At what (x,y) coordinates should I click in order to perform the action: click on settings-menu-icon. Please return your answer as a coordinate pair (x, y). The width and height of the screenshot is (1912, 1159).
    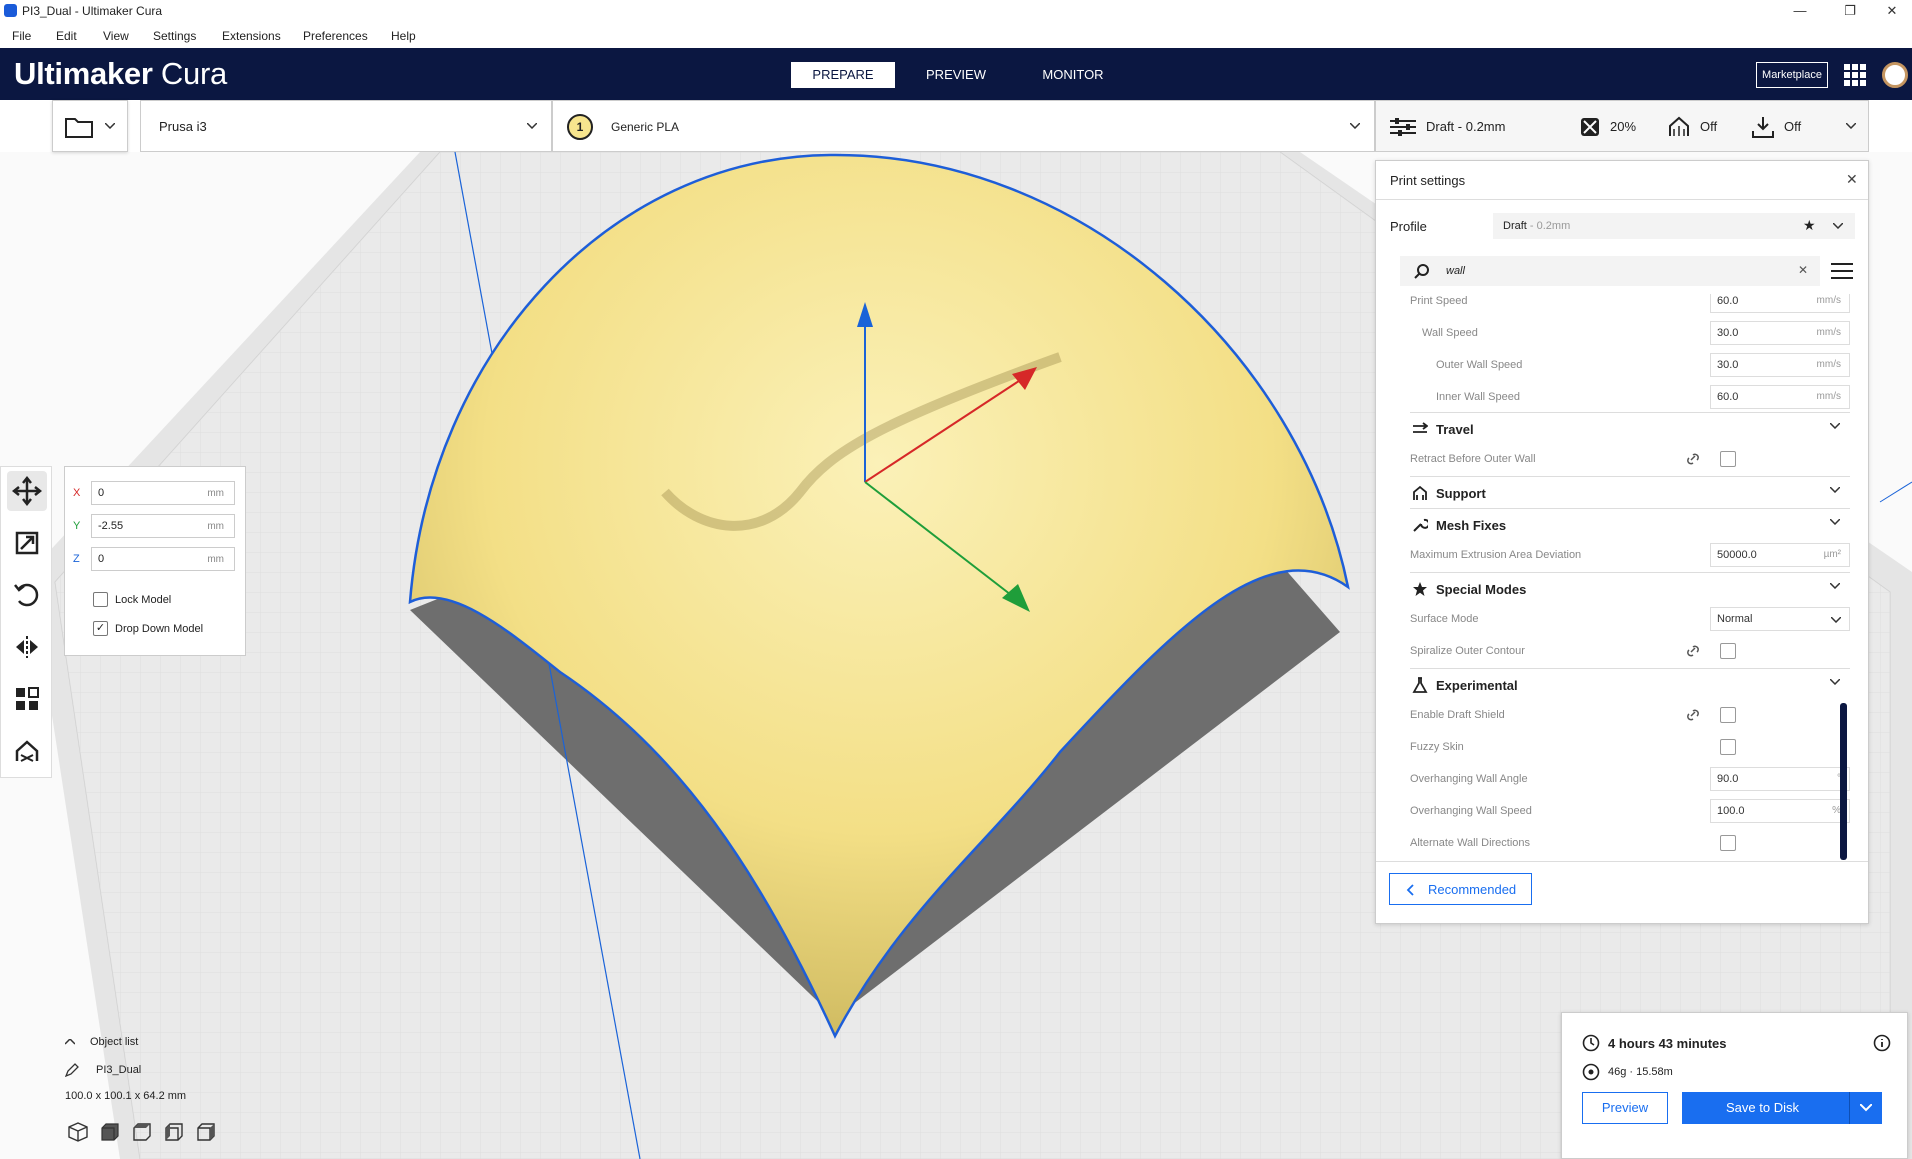
    Looking at the image, I should click on (1842, 271).